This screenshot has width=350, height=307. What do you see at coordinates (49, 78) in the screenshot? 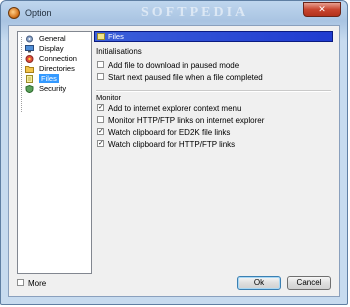
I see `tree-item-label: Files` at bounding box center [49, 78].